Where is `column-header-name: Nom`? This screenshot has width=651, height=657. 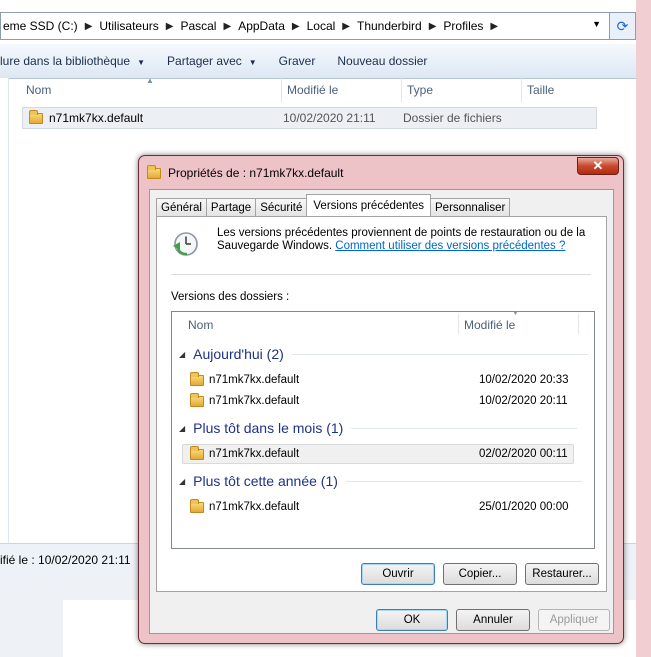
column-header-name: Nom is located at coordinates (38, 90).